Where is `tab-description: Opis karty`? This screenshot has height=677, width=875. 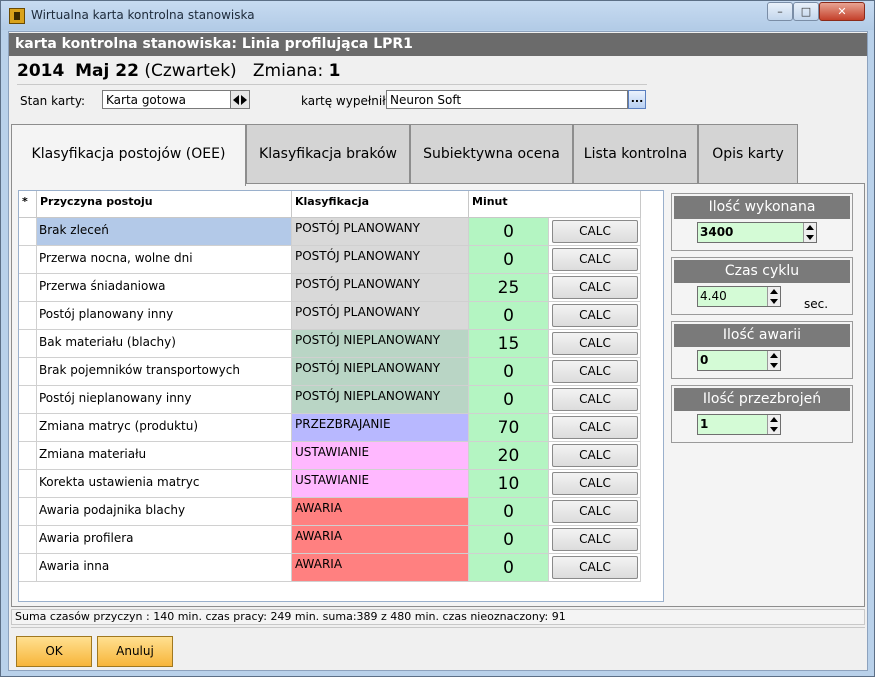 tab-description: Opis karty is located at coordinates (748, 154).